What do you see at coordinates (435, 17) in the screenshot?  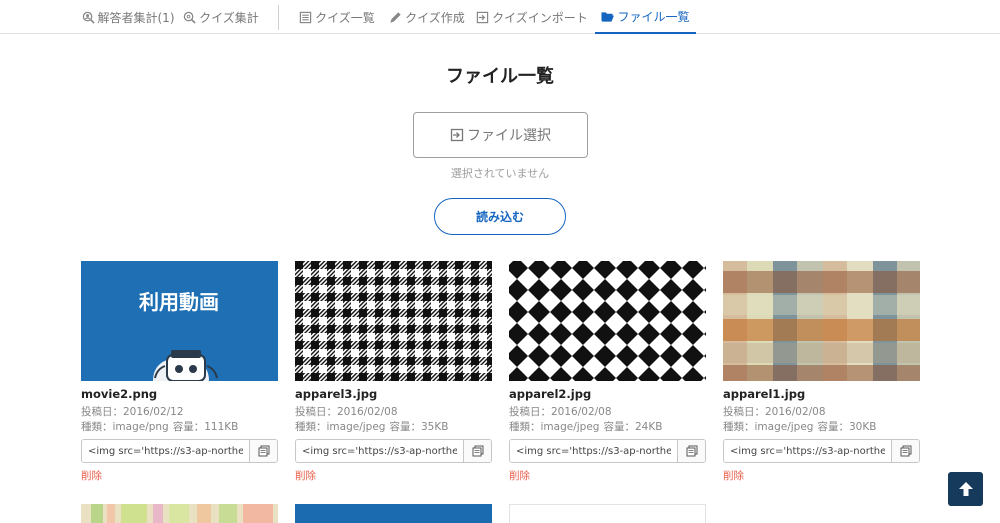 I see `tab-label: クイズ作成` at bounding box center [435, 17].